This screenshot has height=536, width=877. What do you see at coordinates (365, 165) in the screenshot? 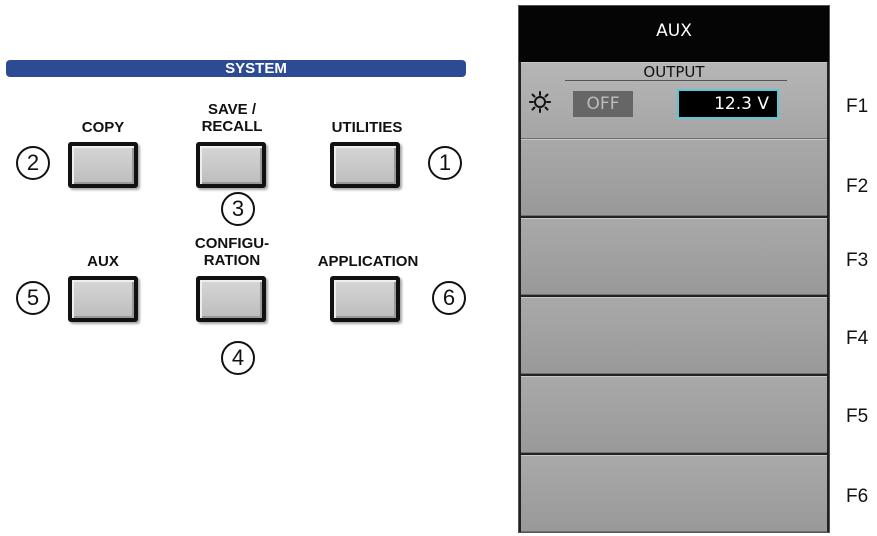
I see `utilities-key` at bounding box center [365, 165].